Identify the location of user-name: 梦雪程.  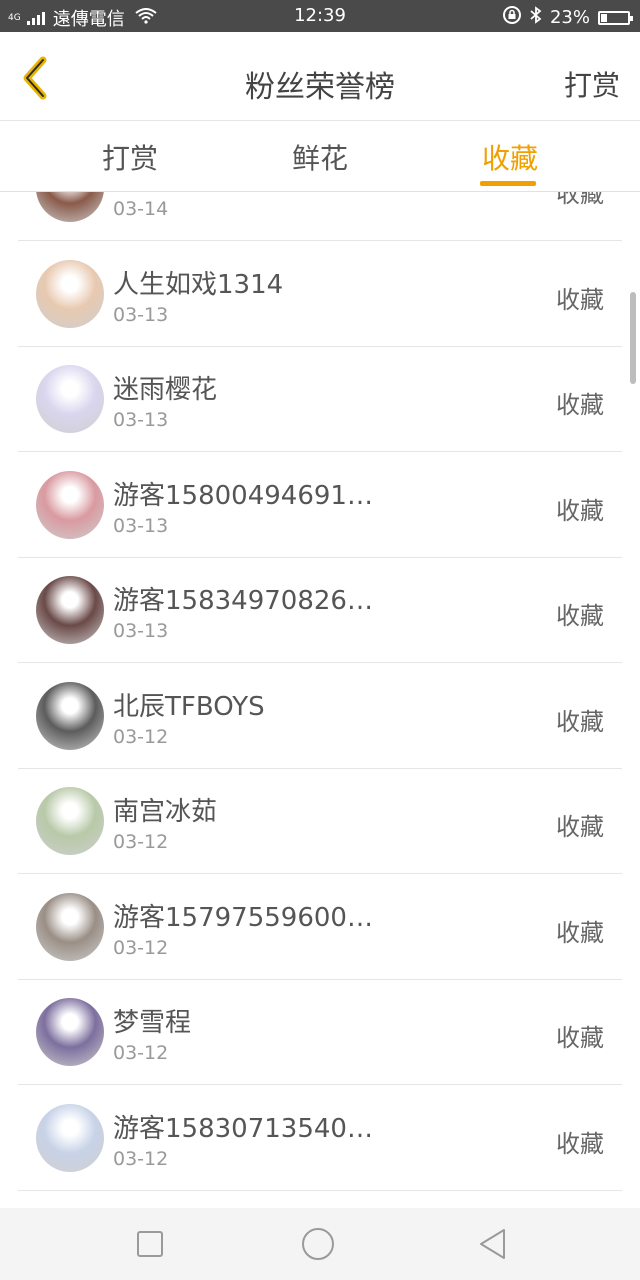
(152, 1023).